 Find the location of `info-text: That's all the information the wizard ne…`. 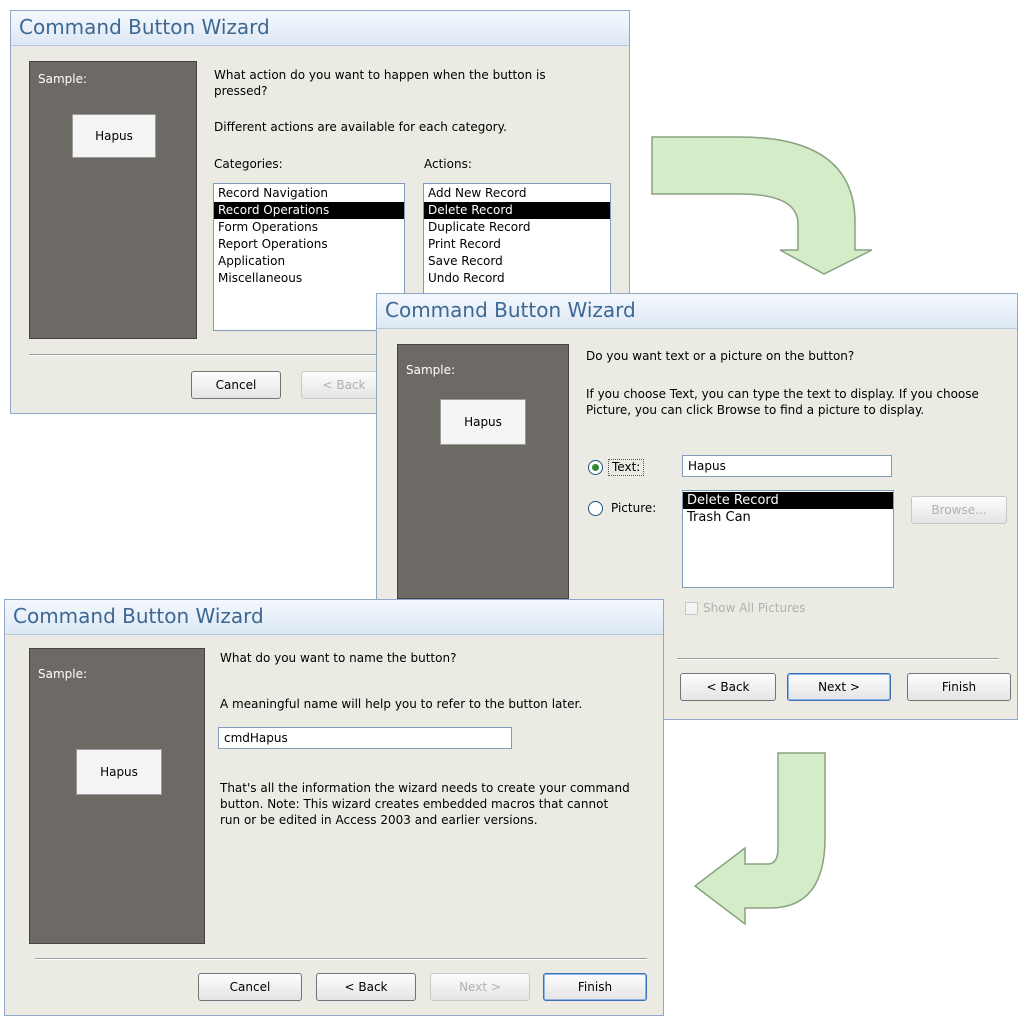

info-text: That's all the information the wizard ne… is located at coordinates (425, 804).